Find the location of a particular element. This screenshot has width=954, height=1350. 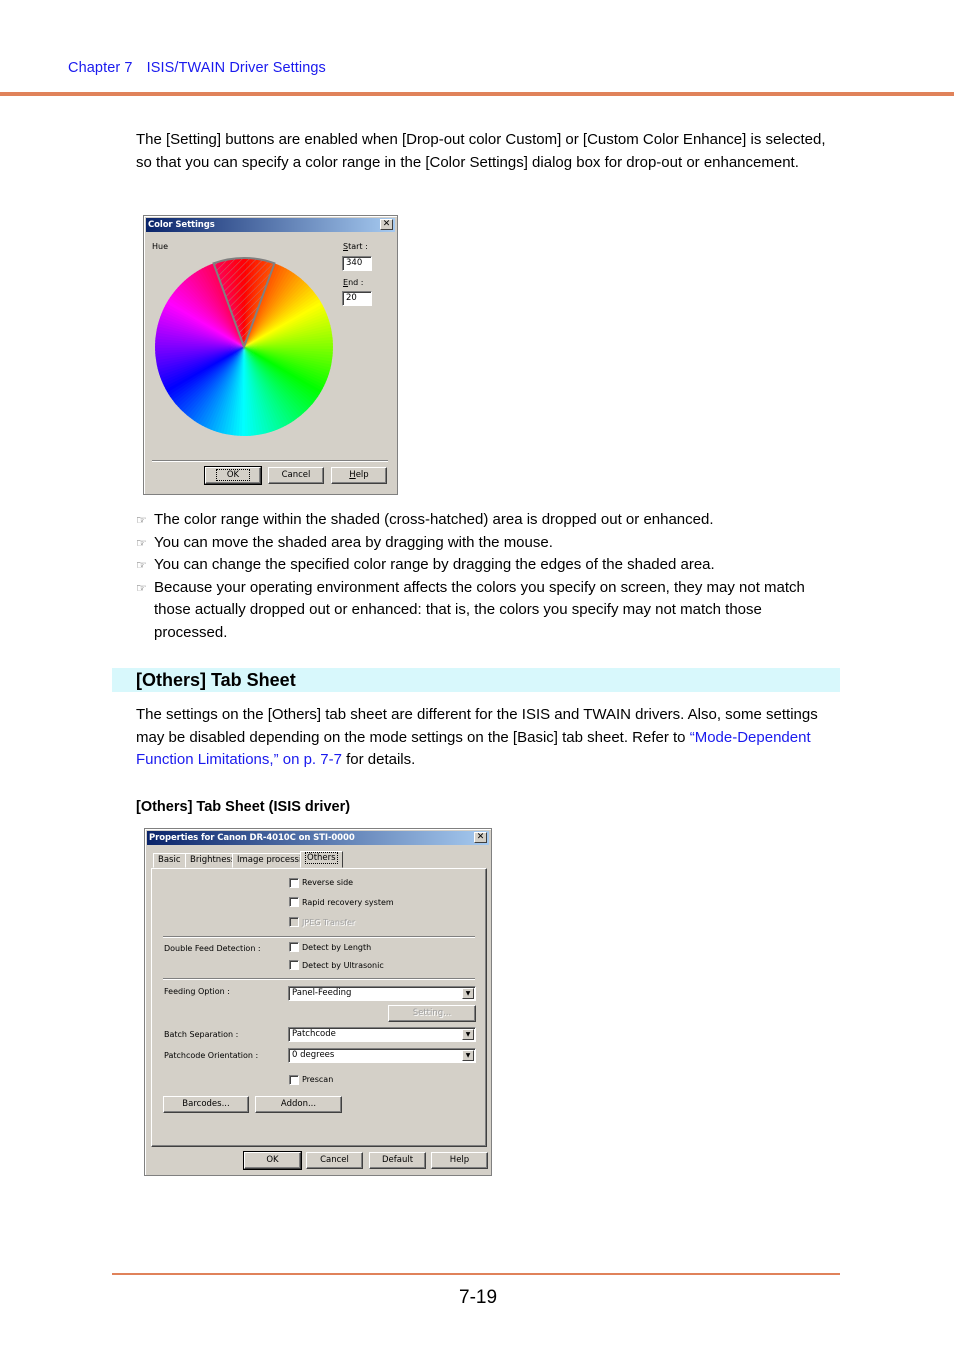

hue-wheel is located at coordinates (244, 347).